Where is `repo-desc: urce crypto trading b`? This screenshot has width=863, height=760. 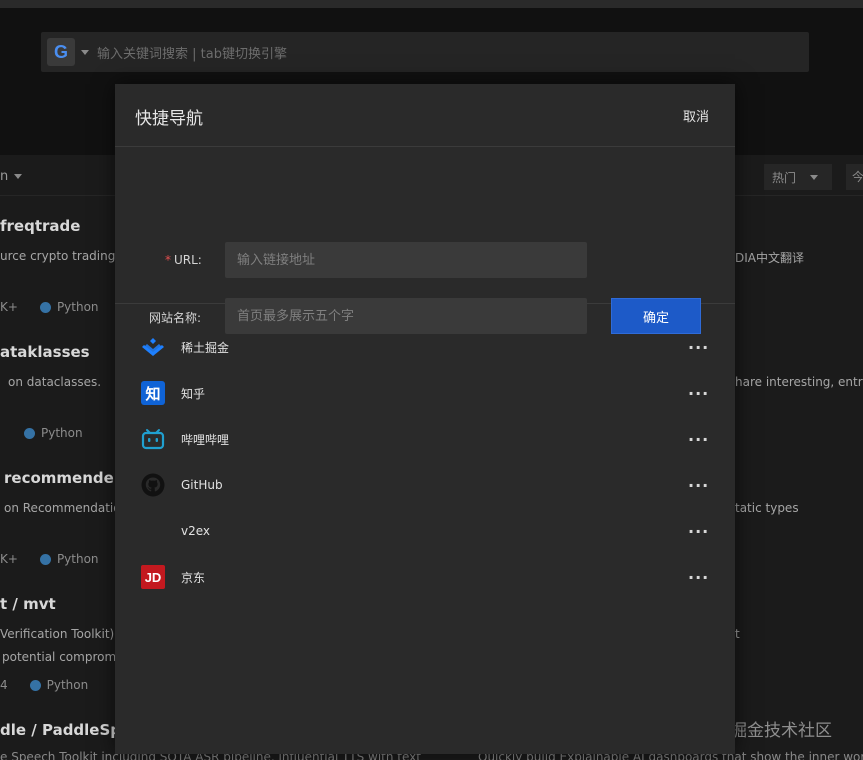
repo-desc: urce crypto trading b is located at coordinates (63, 256).